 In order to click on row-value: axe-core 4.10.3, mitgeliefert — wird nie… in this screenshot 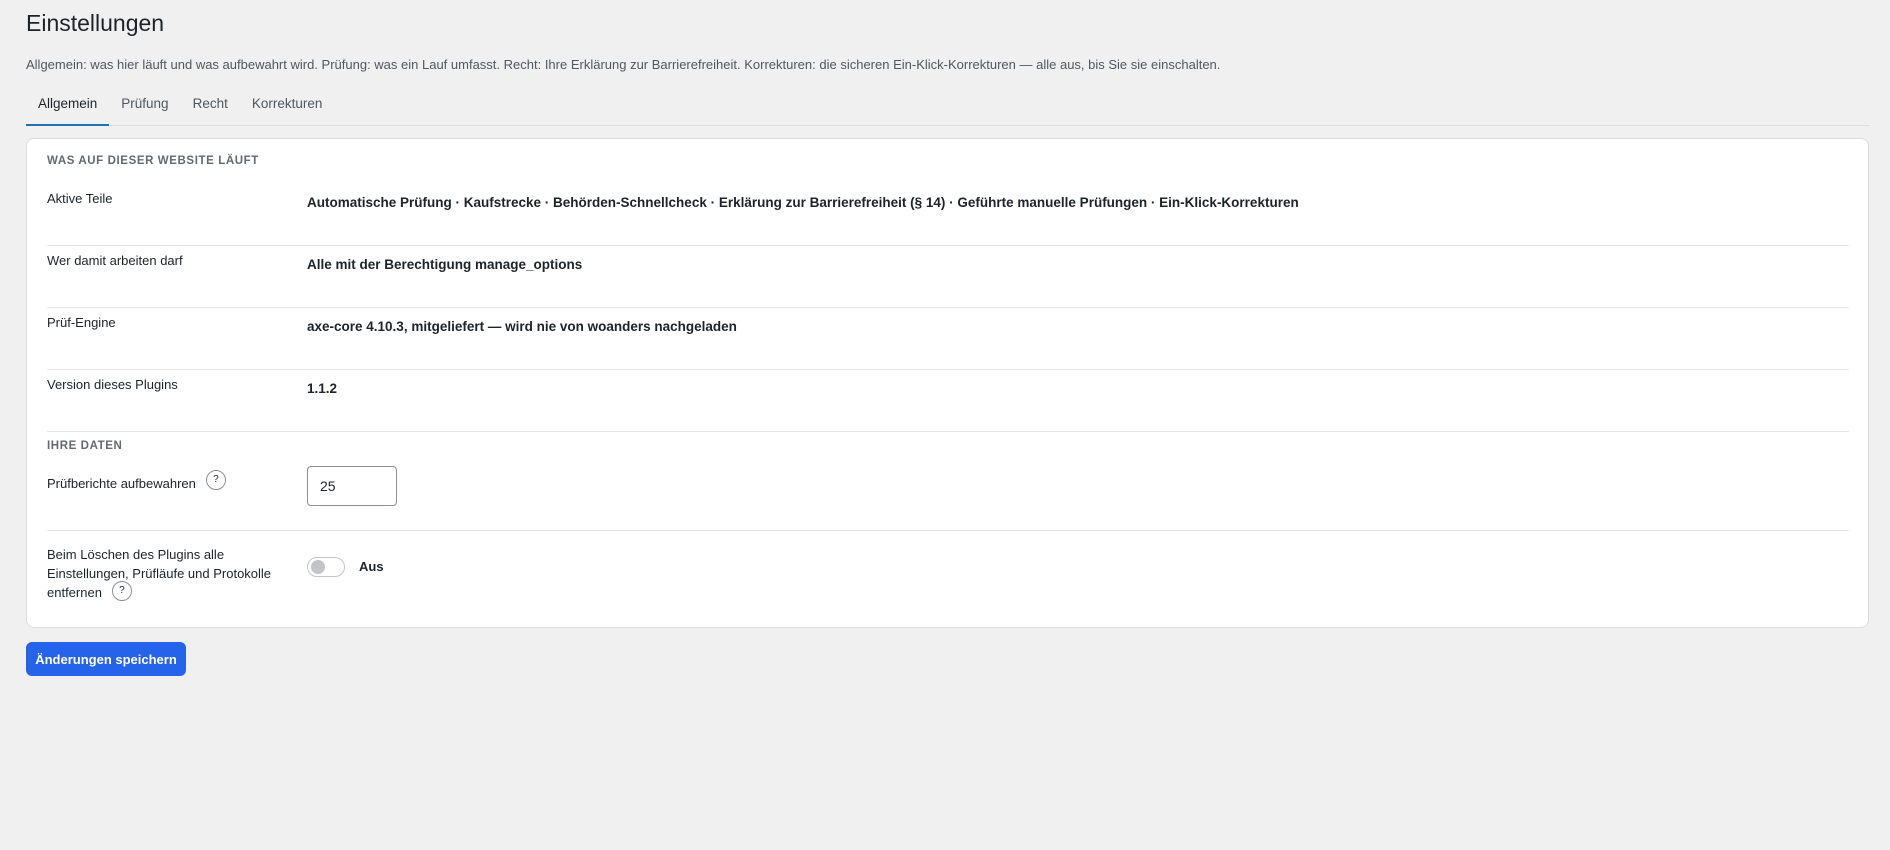, I will do `click(522, 326)`.